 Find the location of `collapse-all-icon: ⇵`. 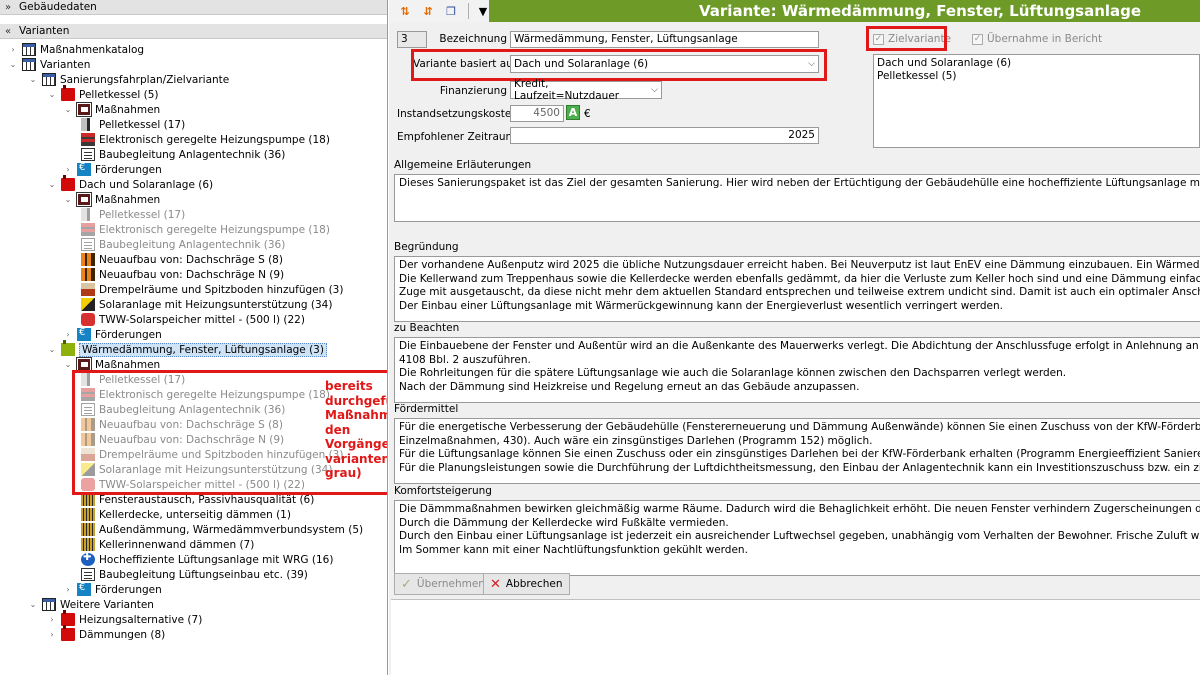

collapse-all-icon: ⇵ is located at coordinates (428, 11).